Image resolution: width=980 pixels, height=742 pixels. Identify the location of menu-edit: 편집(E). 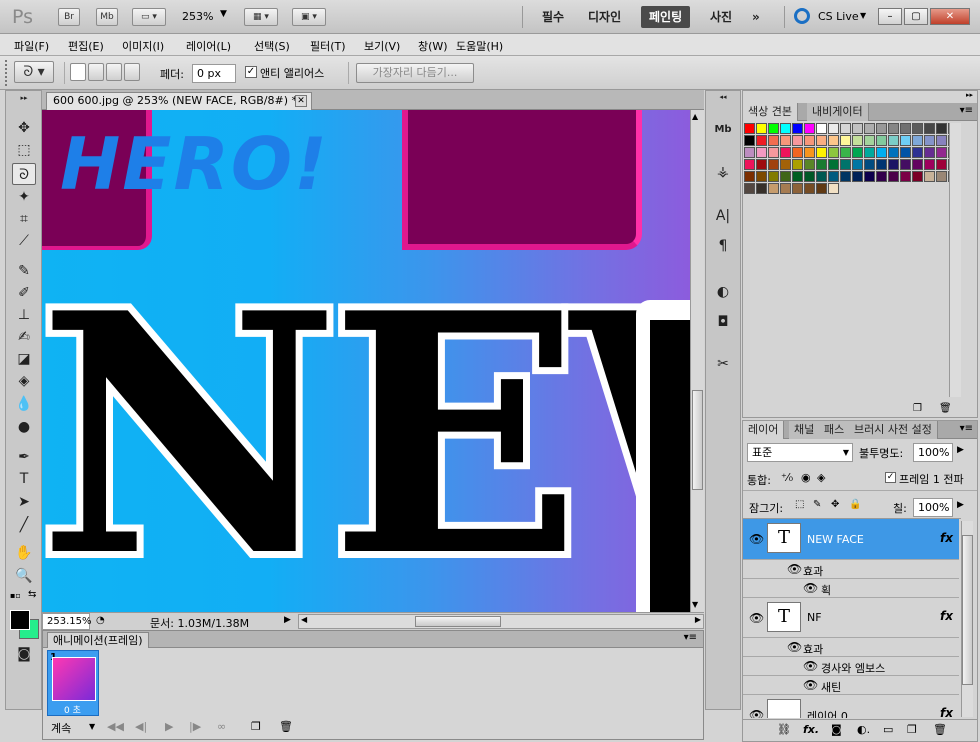
(86, 46).